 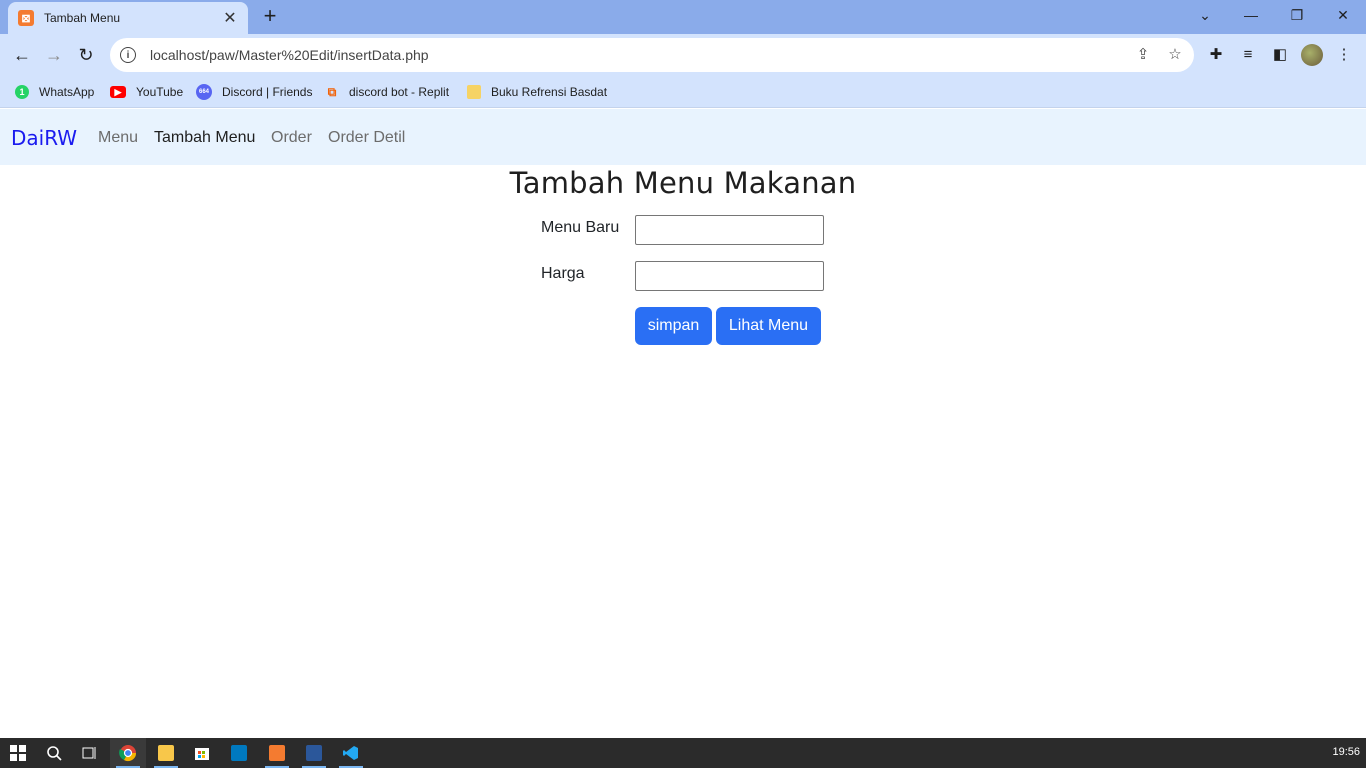 I want to click on harga-input, so click(x=729, y=276).